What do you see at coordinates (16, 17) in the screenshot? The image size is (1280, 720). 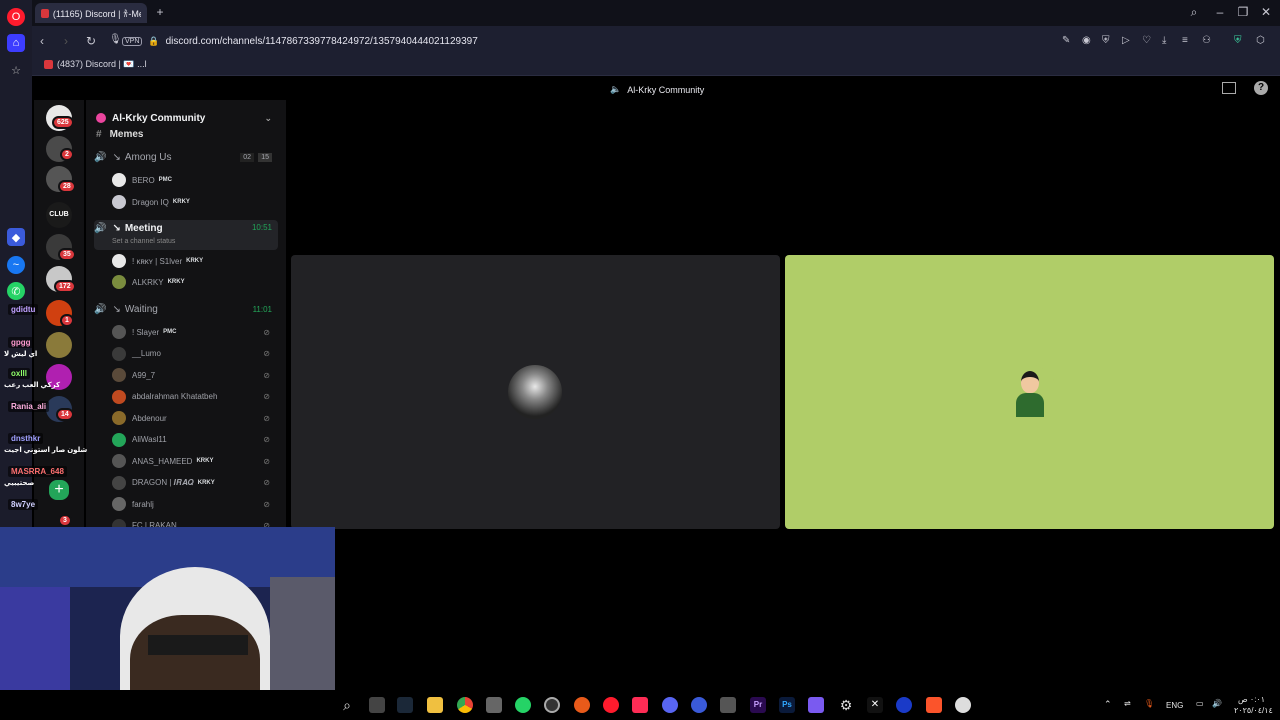 I see `opera-logo-icon: O` at bounding box center [16, 17].